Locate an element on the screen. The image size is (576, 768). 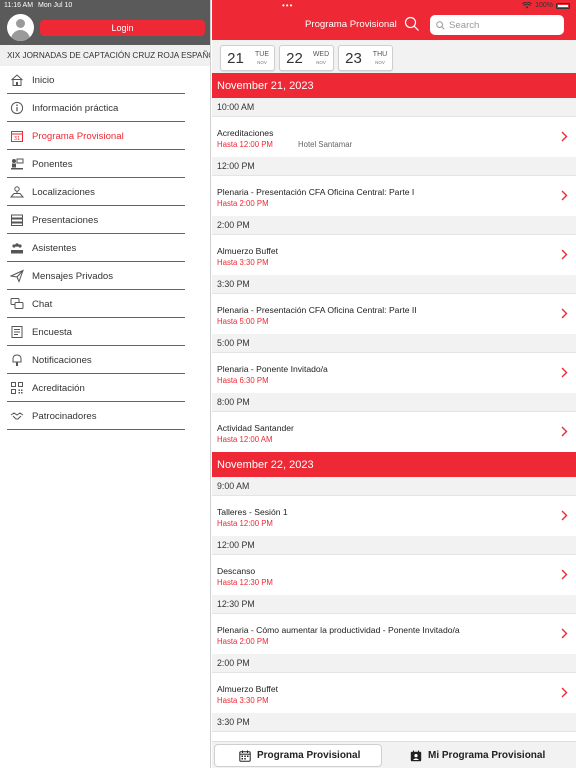
sidebar-item-informacion-practica: Información práctica is located at coordinates (105, 108).